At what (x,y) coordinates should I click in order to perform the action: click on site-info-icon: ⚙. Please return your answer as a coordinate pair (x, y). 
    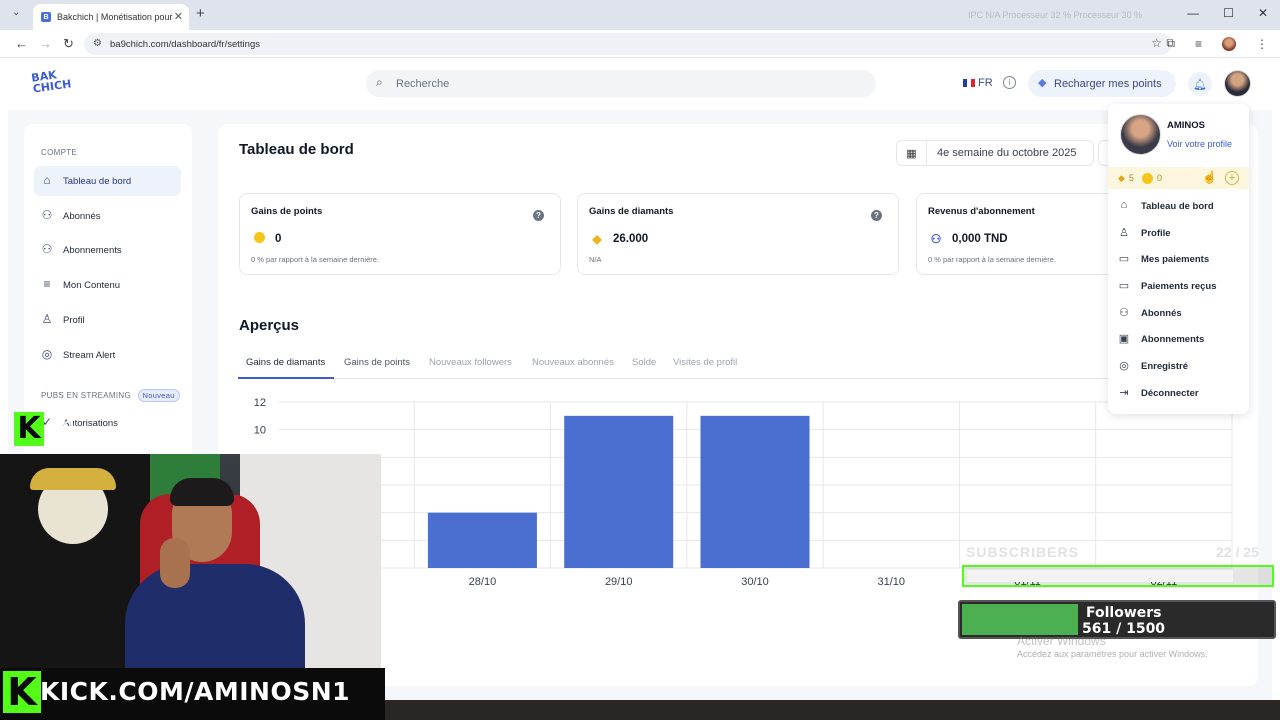
    Looking at the image, I should click on (97, 43).